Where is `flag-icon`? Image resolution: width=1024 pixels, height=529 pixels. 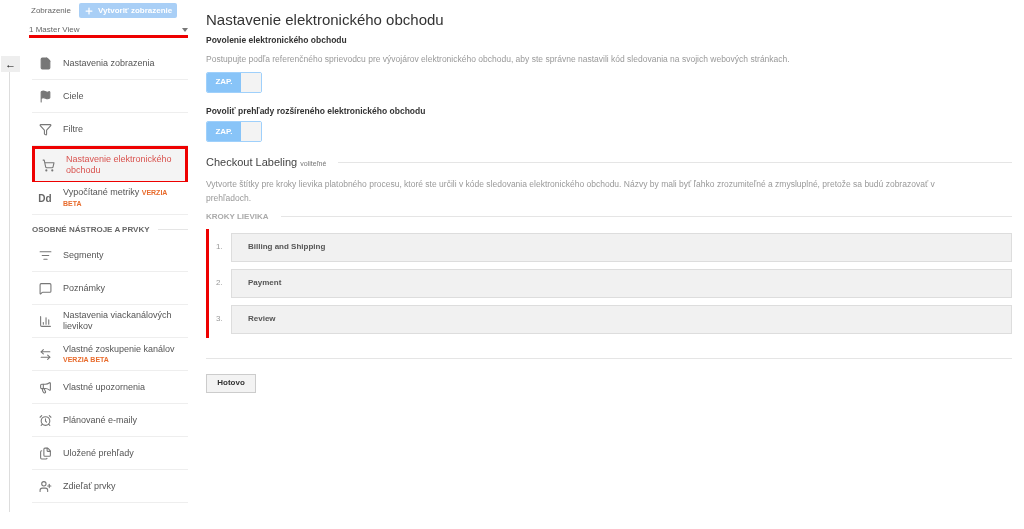
flag-icon is located at coordinates (45, 96).